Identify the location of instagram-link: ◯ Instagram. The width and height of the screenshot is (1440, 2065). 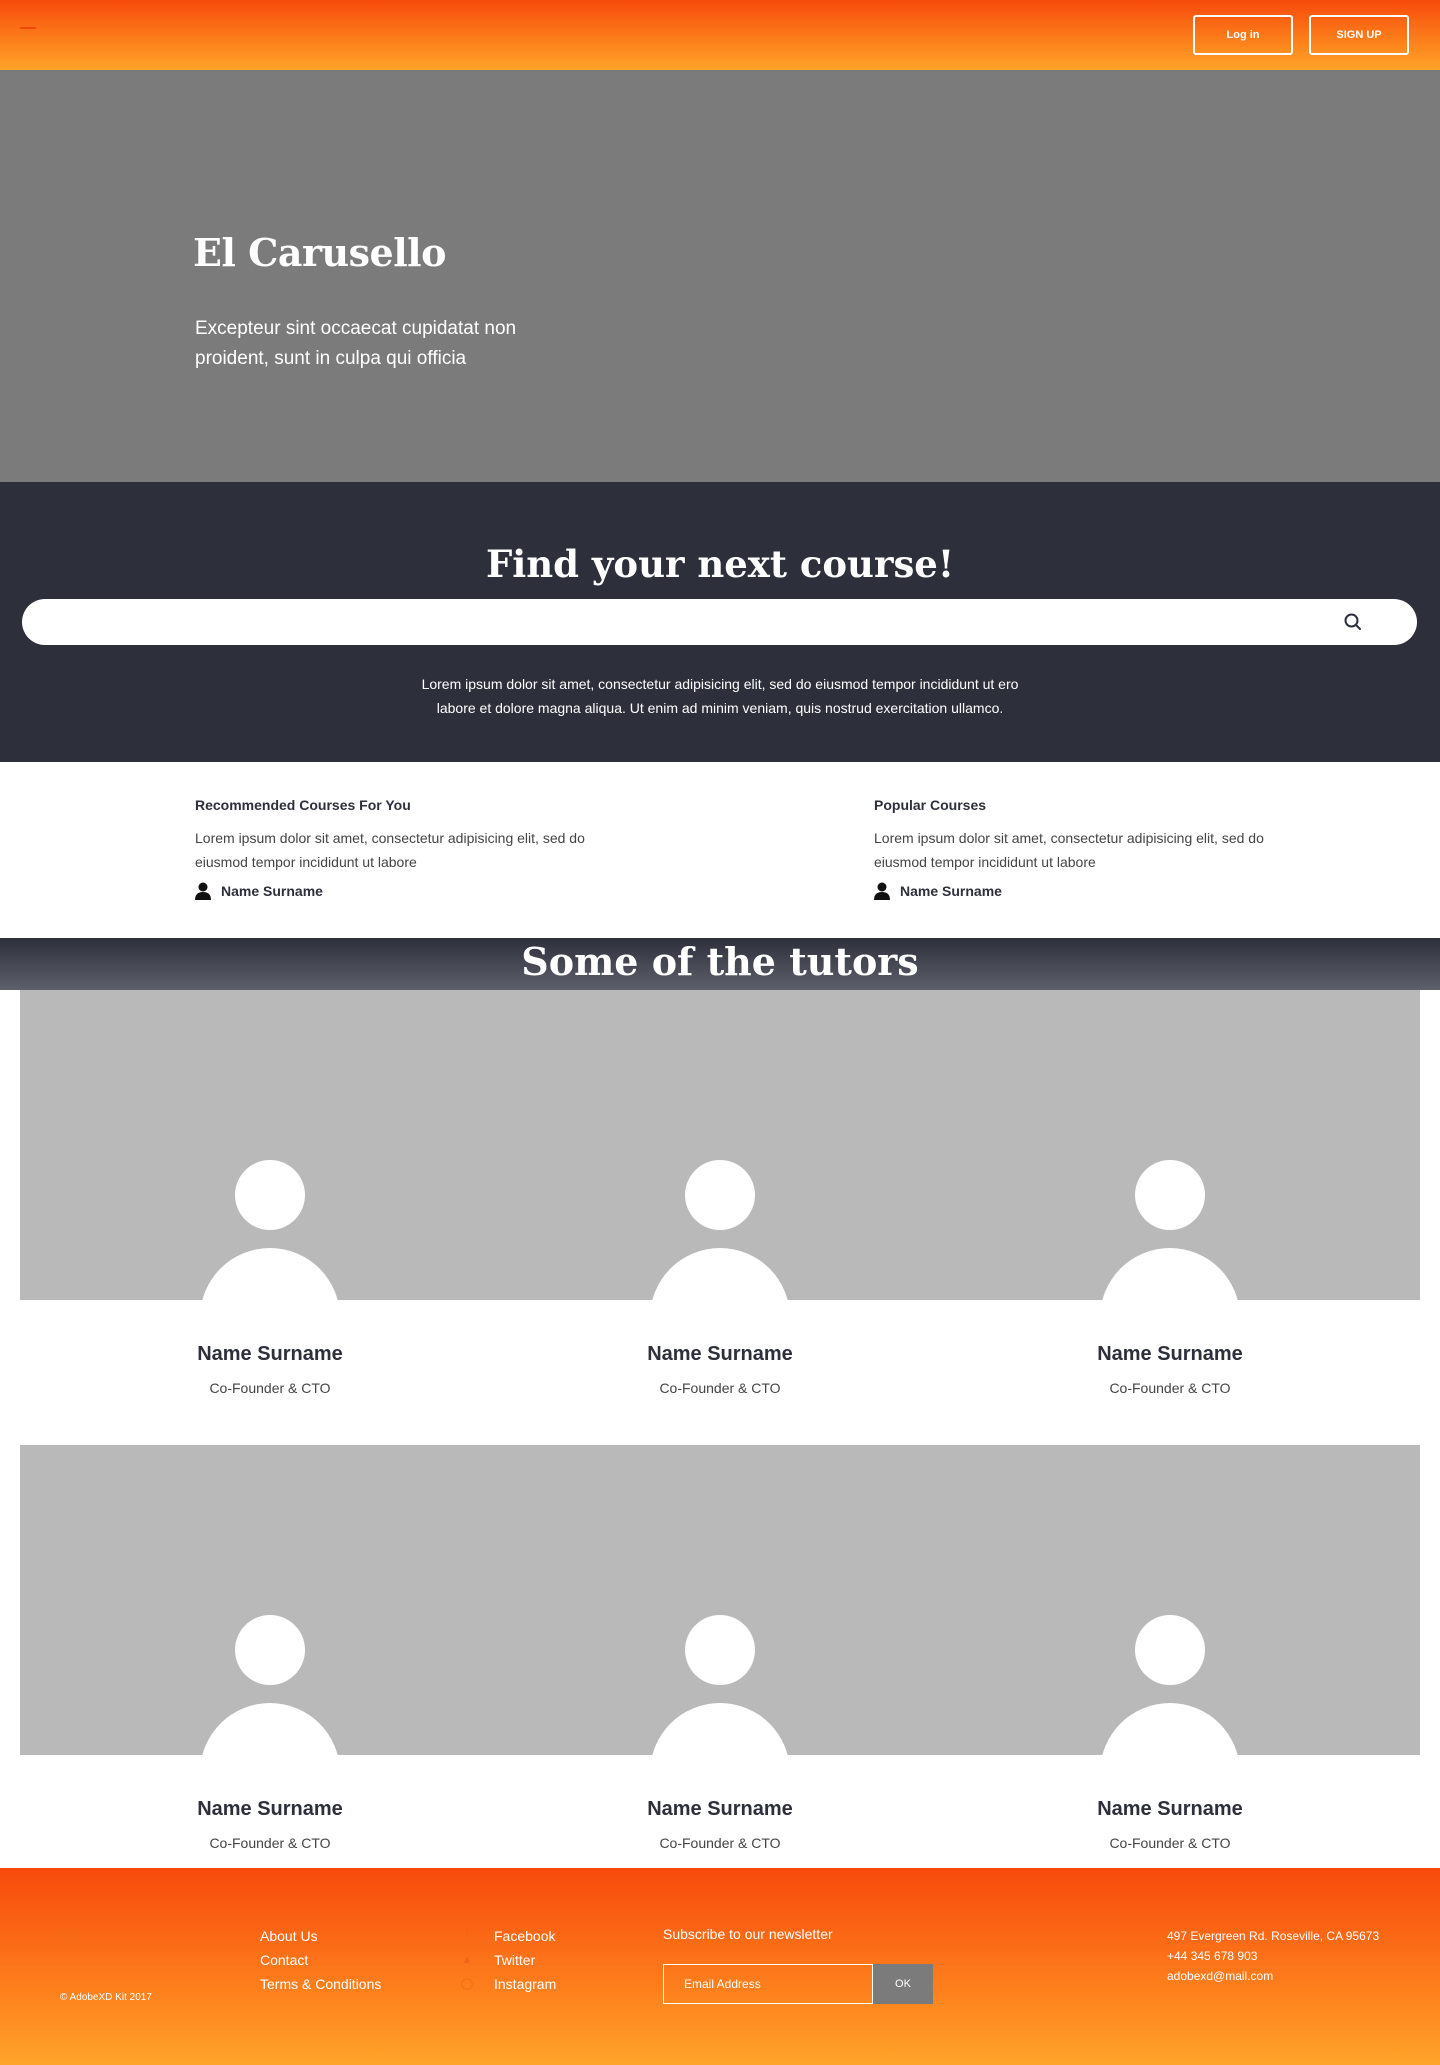
(508, 1984).